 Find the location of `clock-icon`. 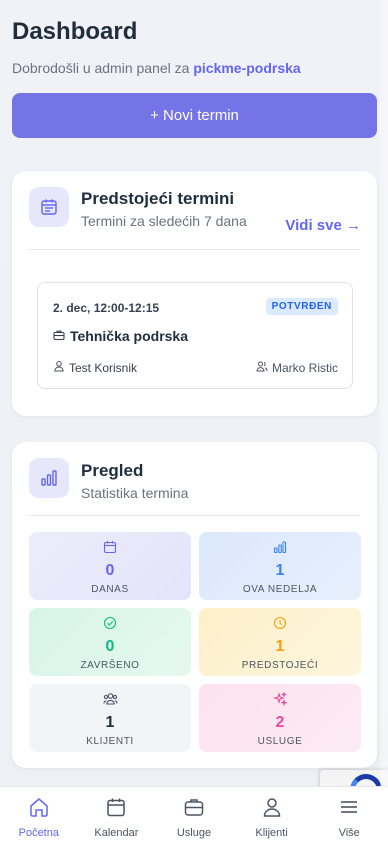

clock-icon is located at coordinates (280, 625).